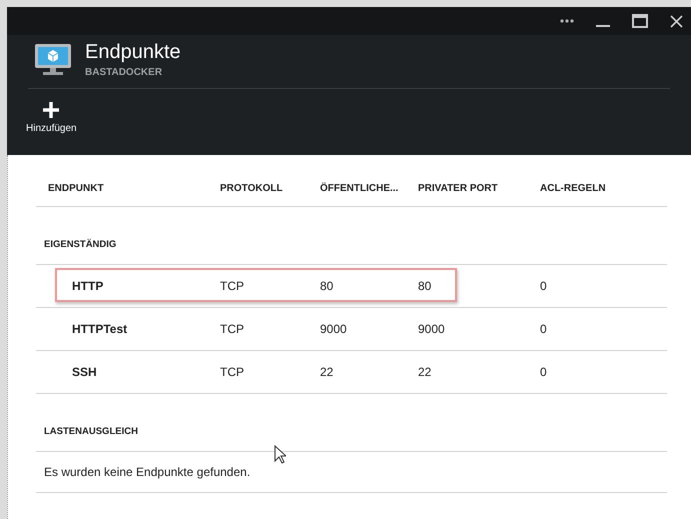 This screenshot has height=519, width=691. What do you see at coordinates (76, 188) in the screenshot?
I see `column-header: ENDPUNKT` at bounding box center [76, 188].